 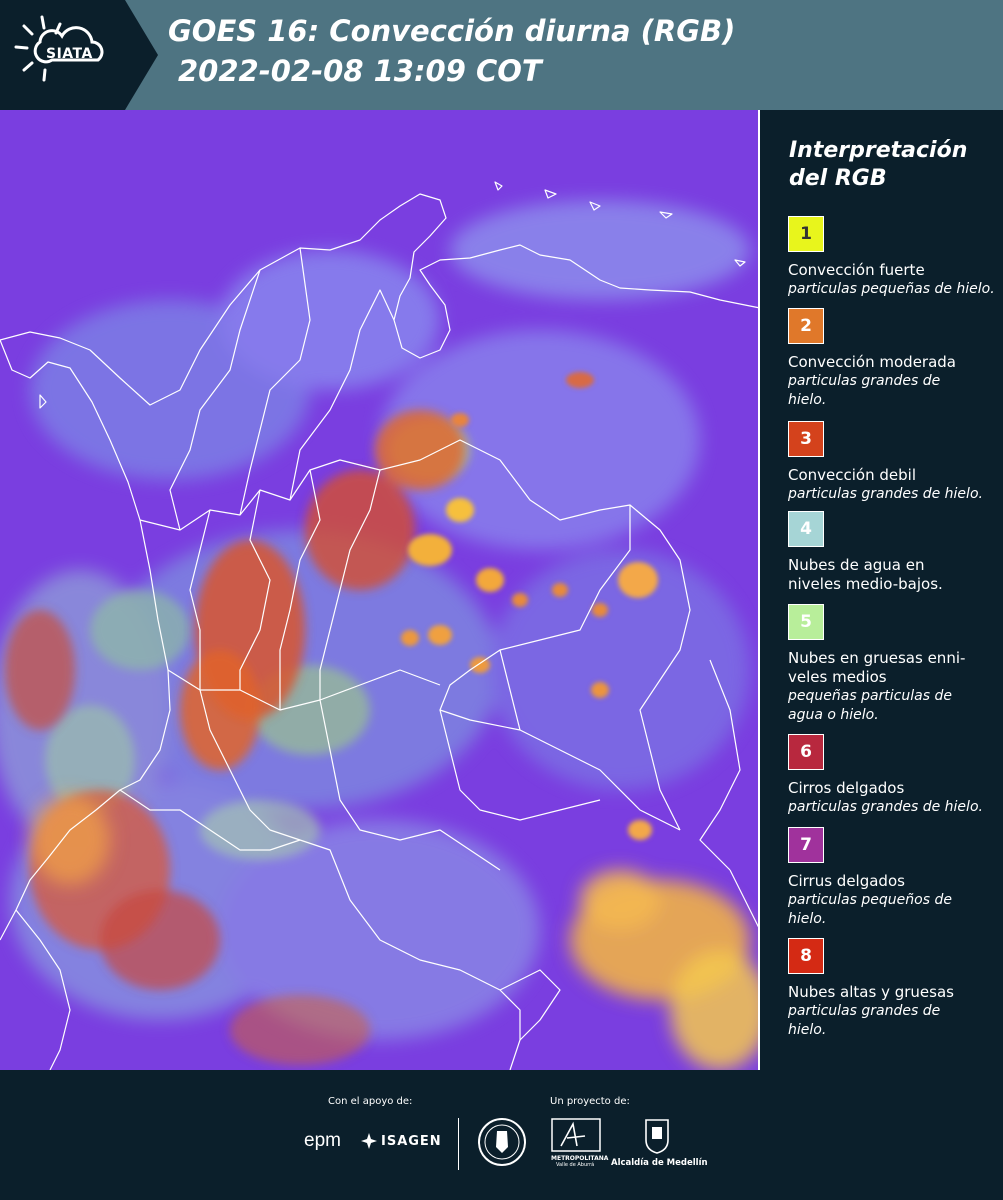 What do you see at coordinates (452, 31) in the screenshot?
I see `page-title: GOES 16: Convección diurna (RGB)` at bounding box center [452, 31].